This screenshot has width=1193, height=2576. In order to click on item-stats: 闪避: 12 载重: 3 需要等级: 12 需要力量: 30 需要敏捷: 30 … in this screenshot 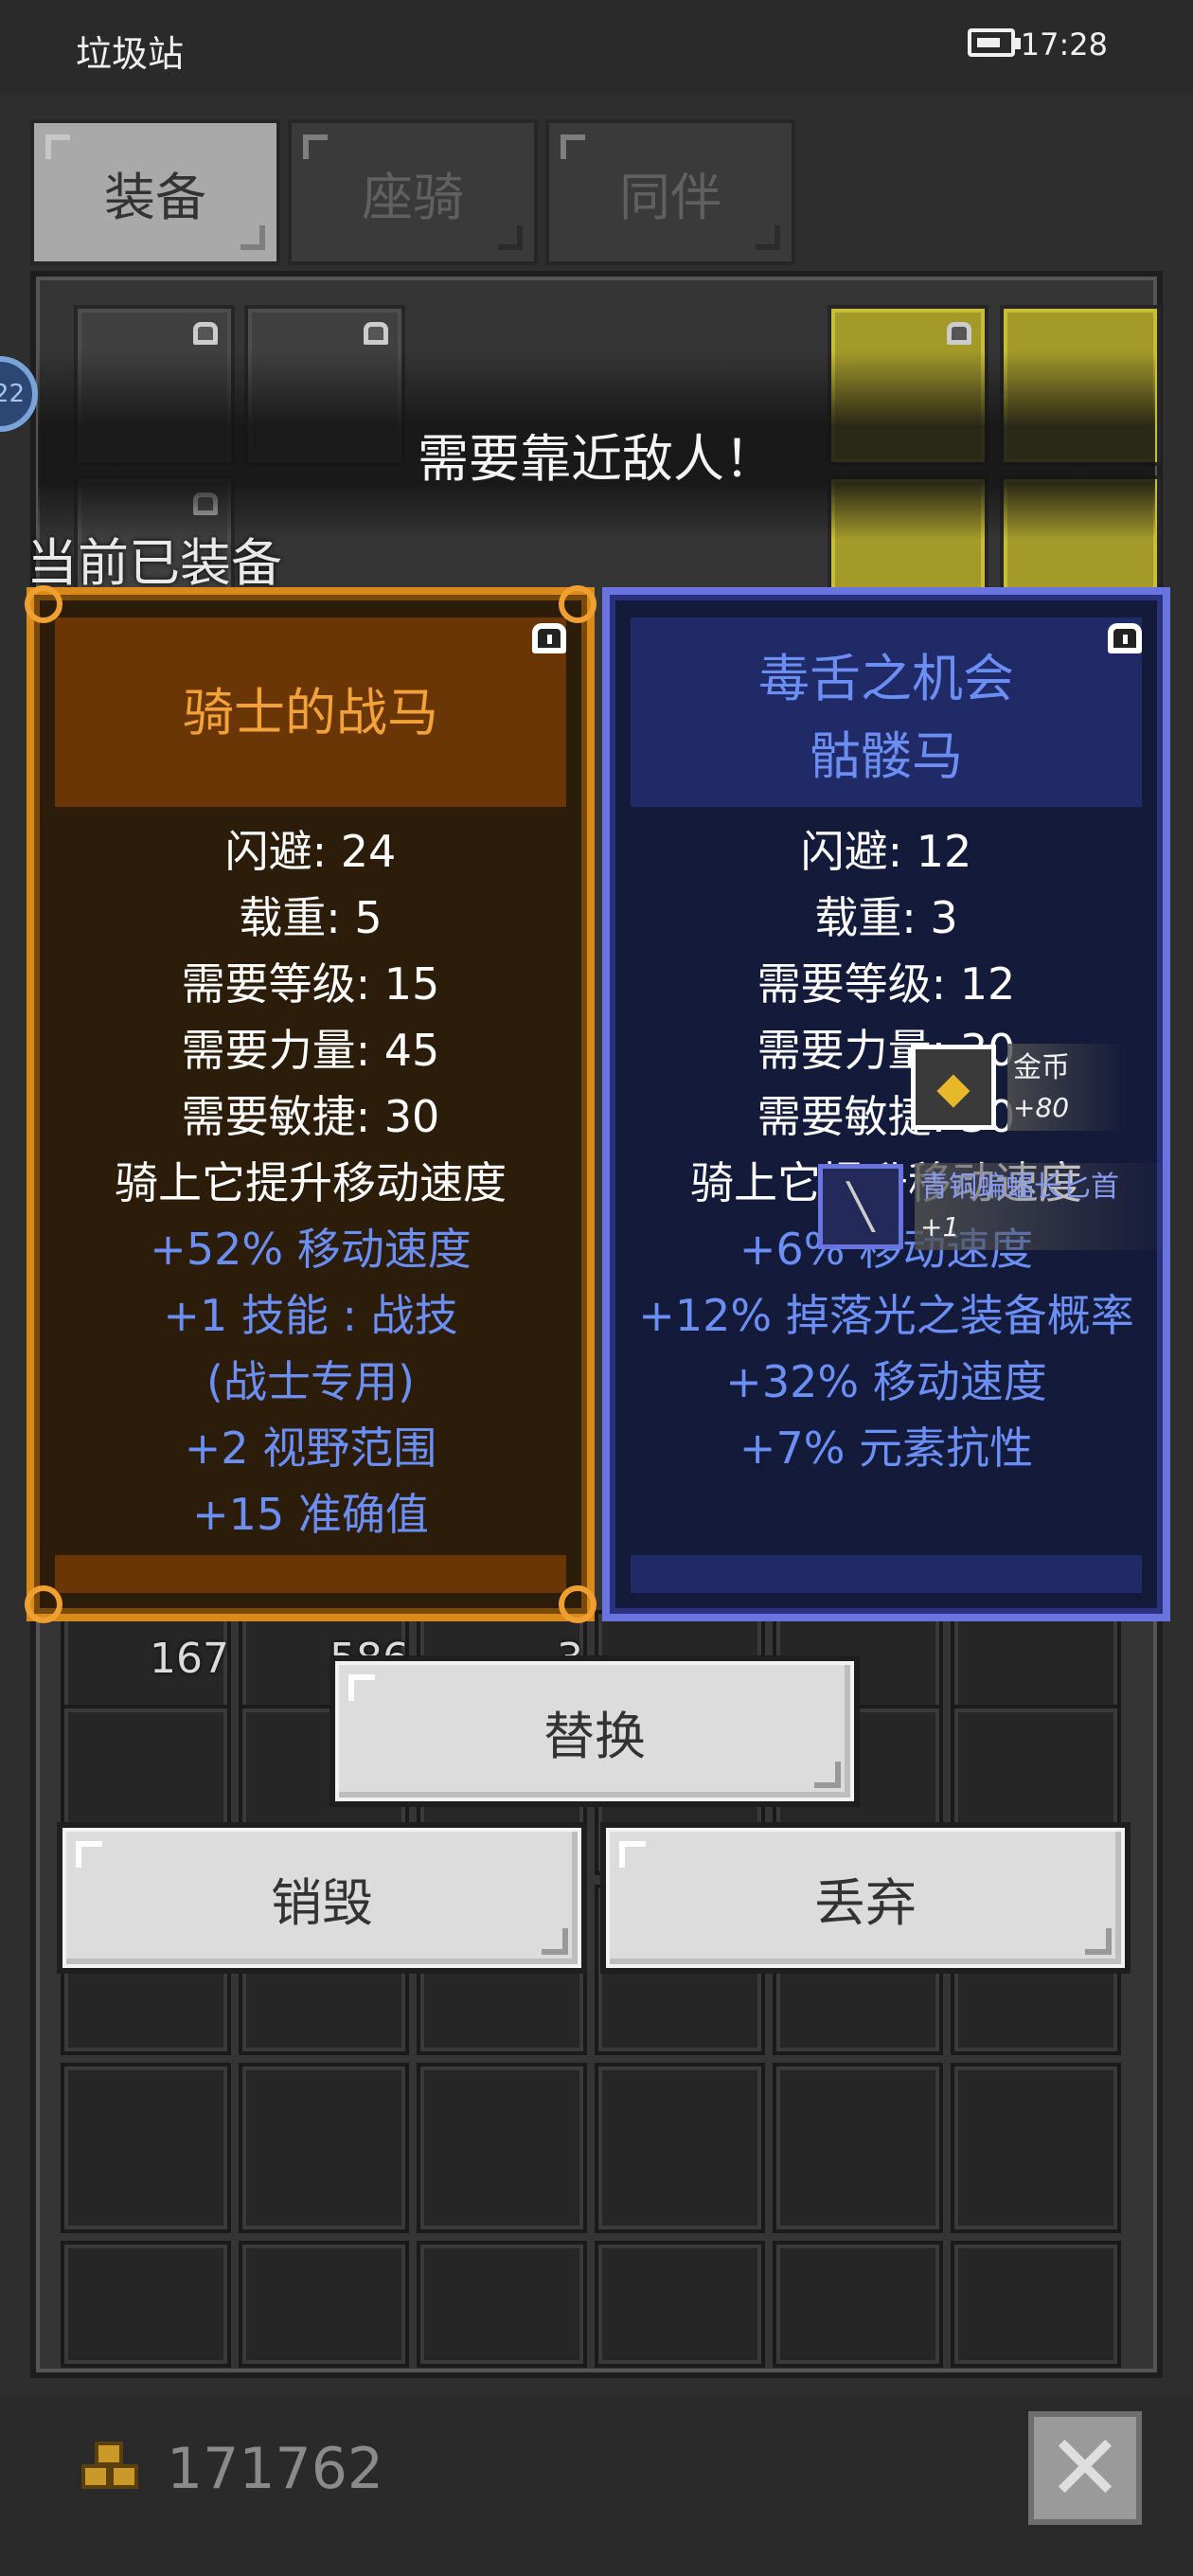, I will do `click(886, 1149)`.